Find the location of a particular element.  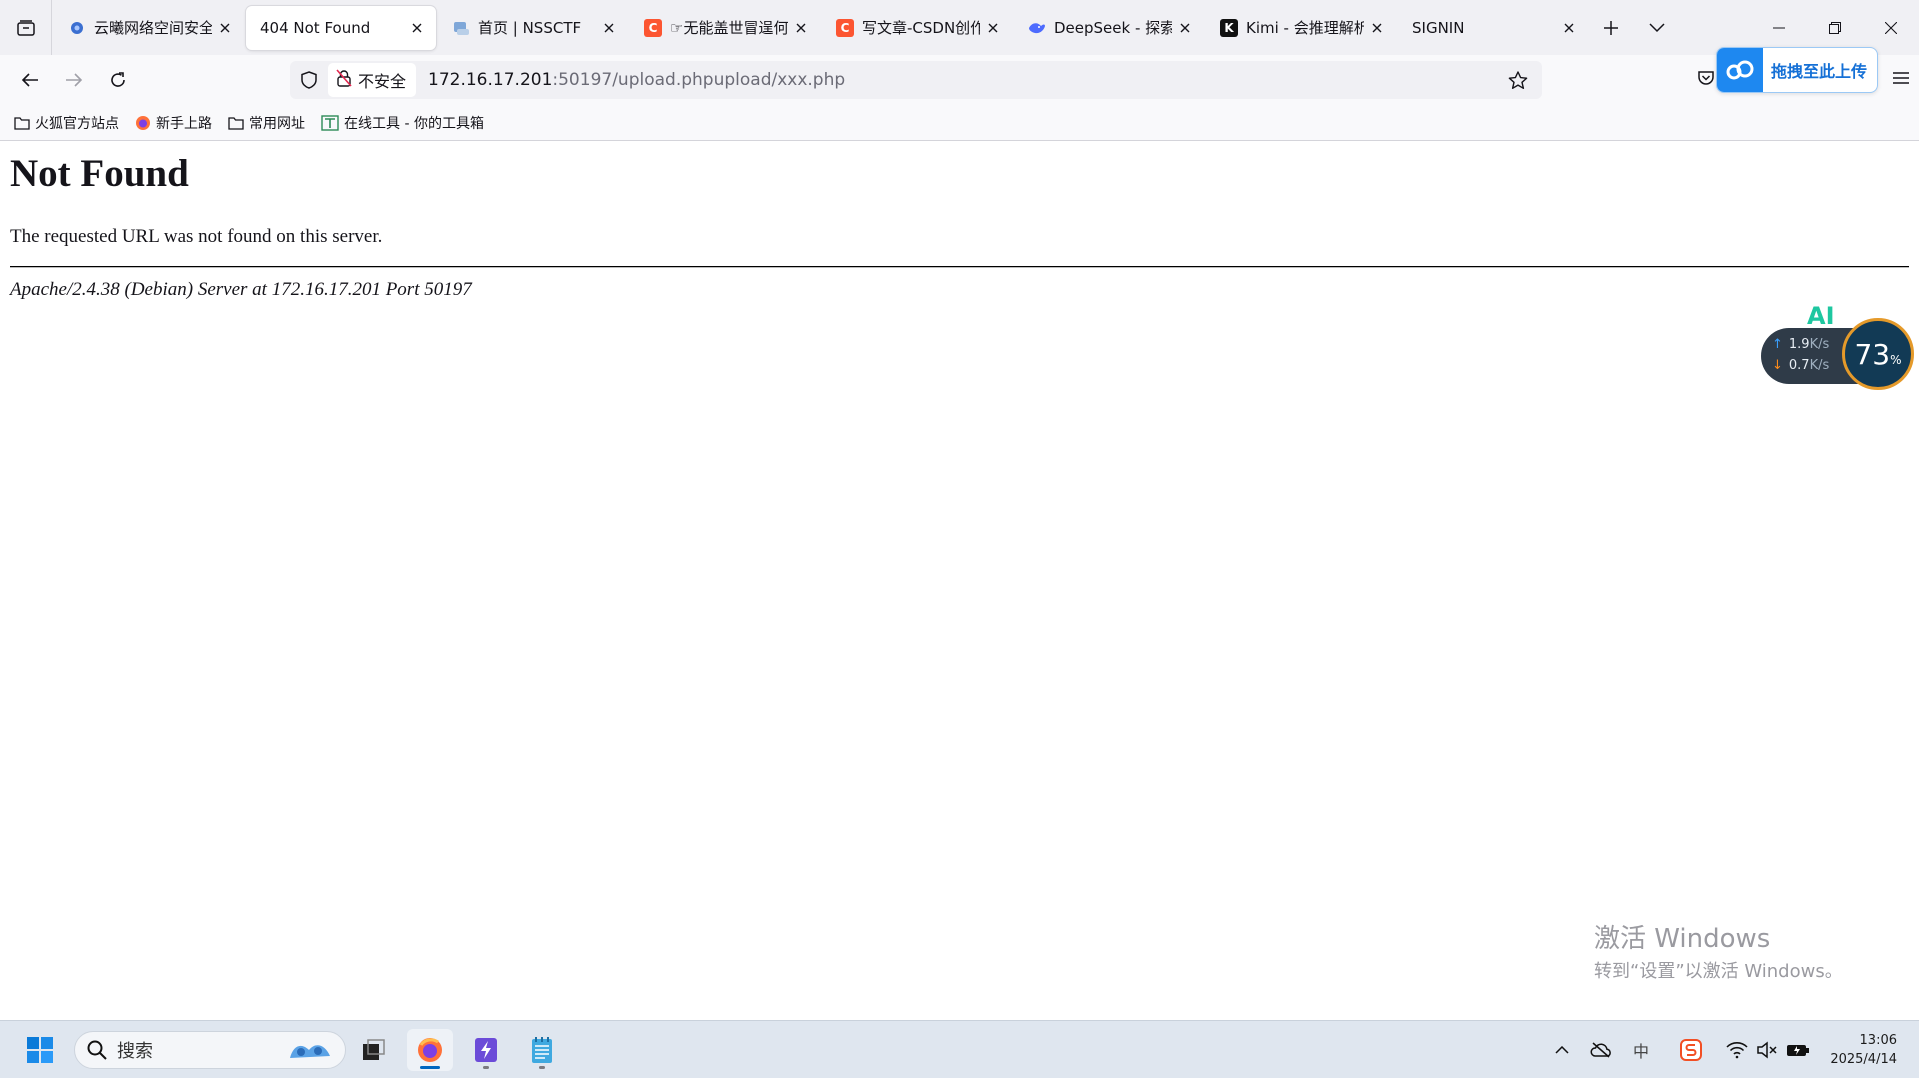

app-lightning-icon is located at coordinates (486, 1050).